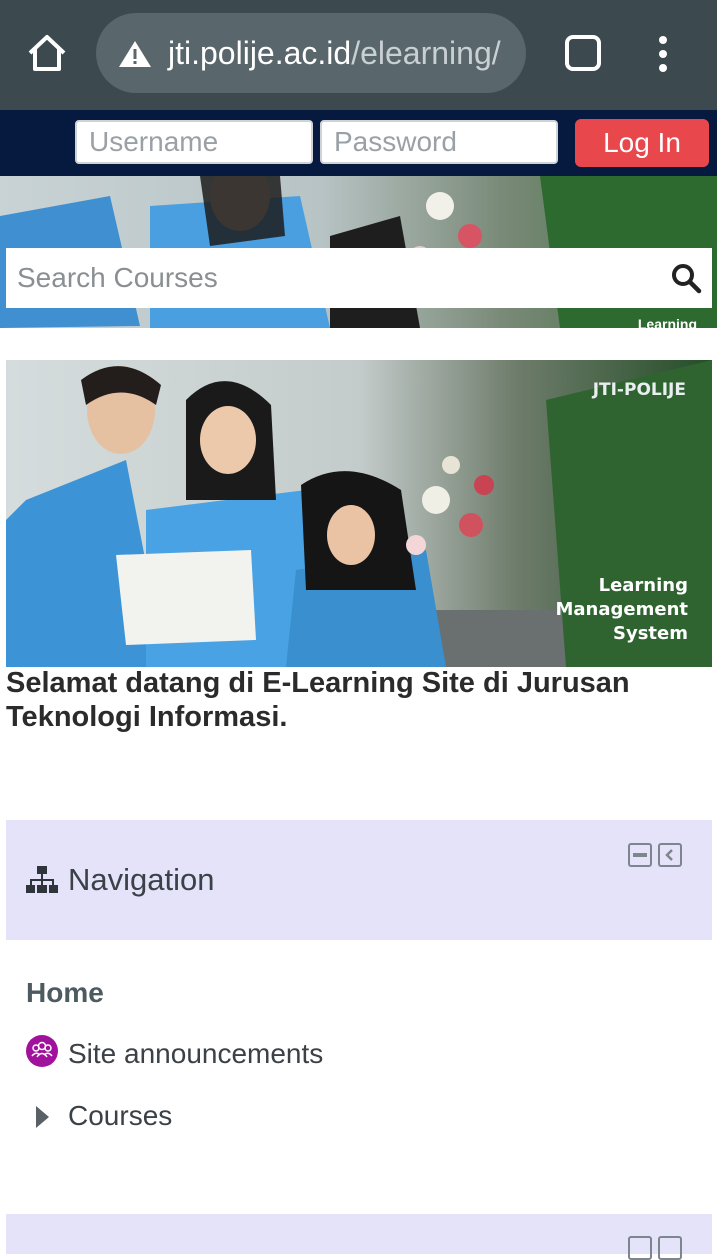 This screenshot has width=717, height=1260. I want to click on username-field: Username, so click(194, 142).